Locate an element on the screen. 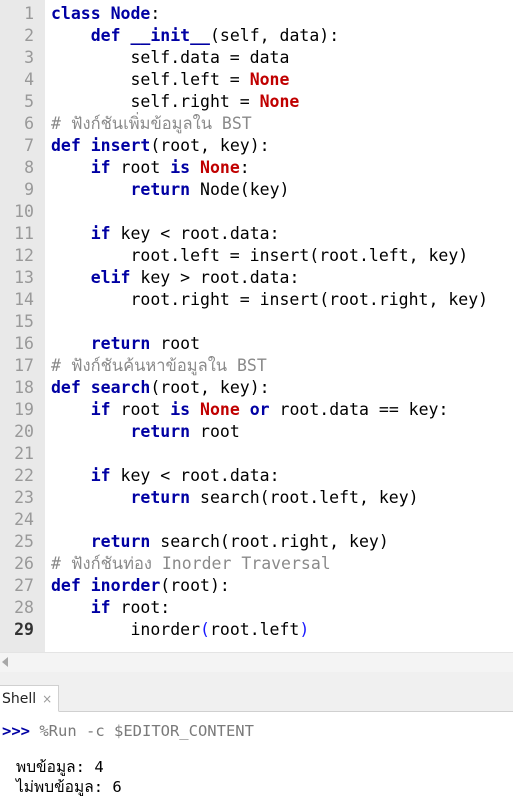 This screenshot has width=513, height=798. code-line: 23 return search(root.left, key) is located at coordinates (256, 498).